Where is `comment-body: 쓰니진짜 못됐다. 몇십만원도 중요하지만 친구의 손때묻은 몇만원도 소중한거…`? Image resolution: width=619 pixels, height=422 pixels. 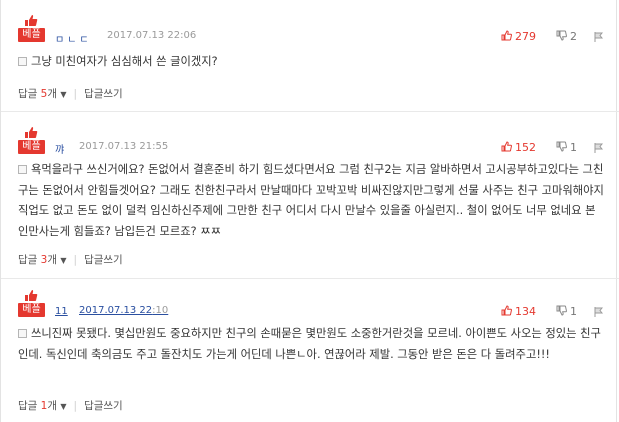 comment-body: 쓰니진짜 못됐다. 몇십만원도 중요하지만 친구의 손때묻은 몇만원도 소중한거… is located at coordinates (309, 344).